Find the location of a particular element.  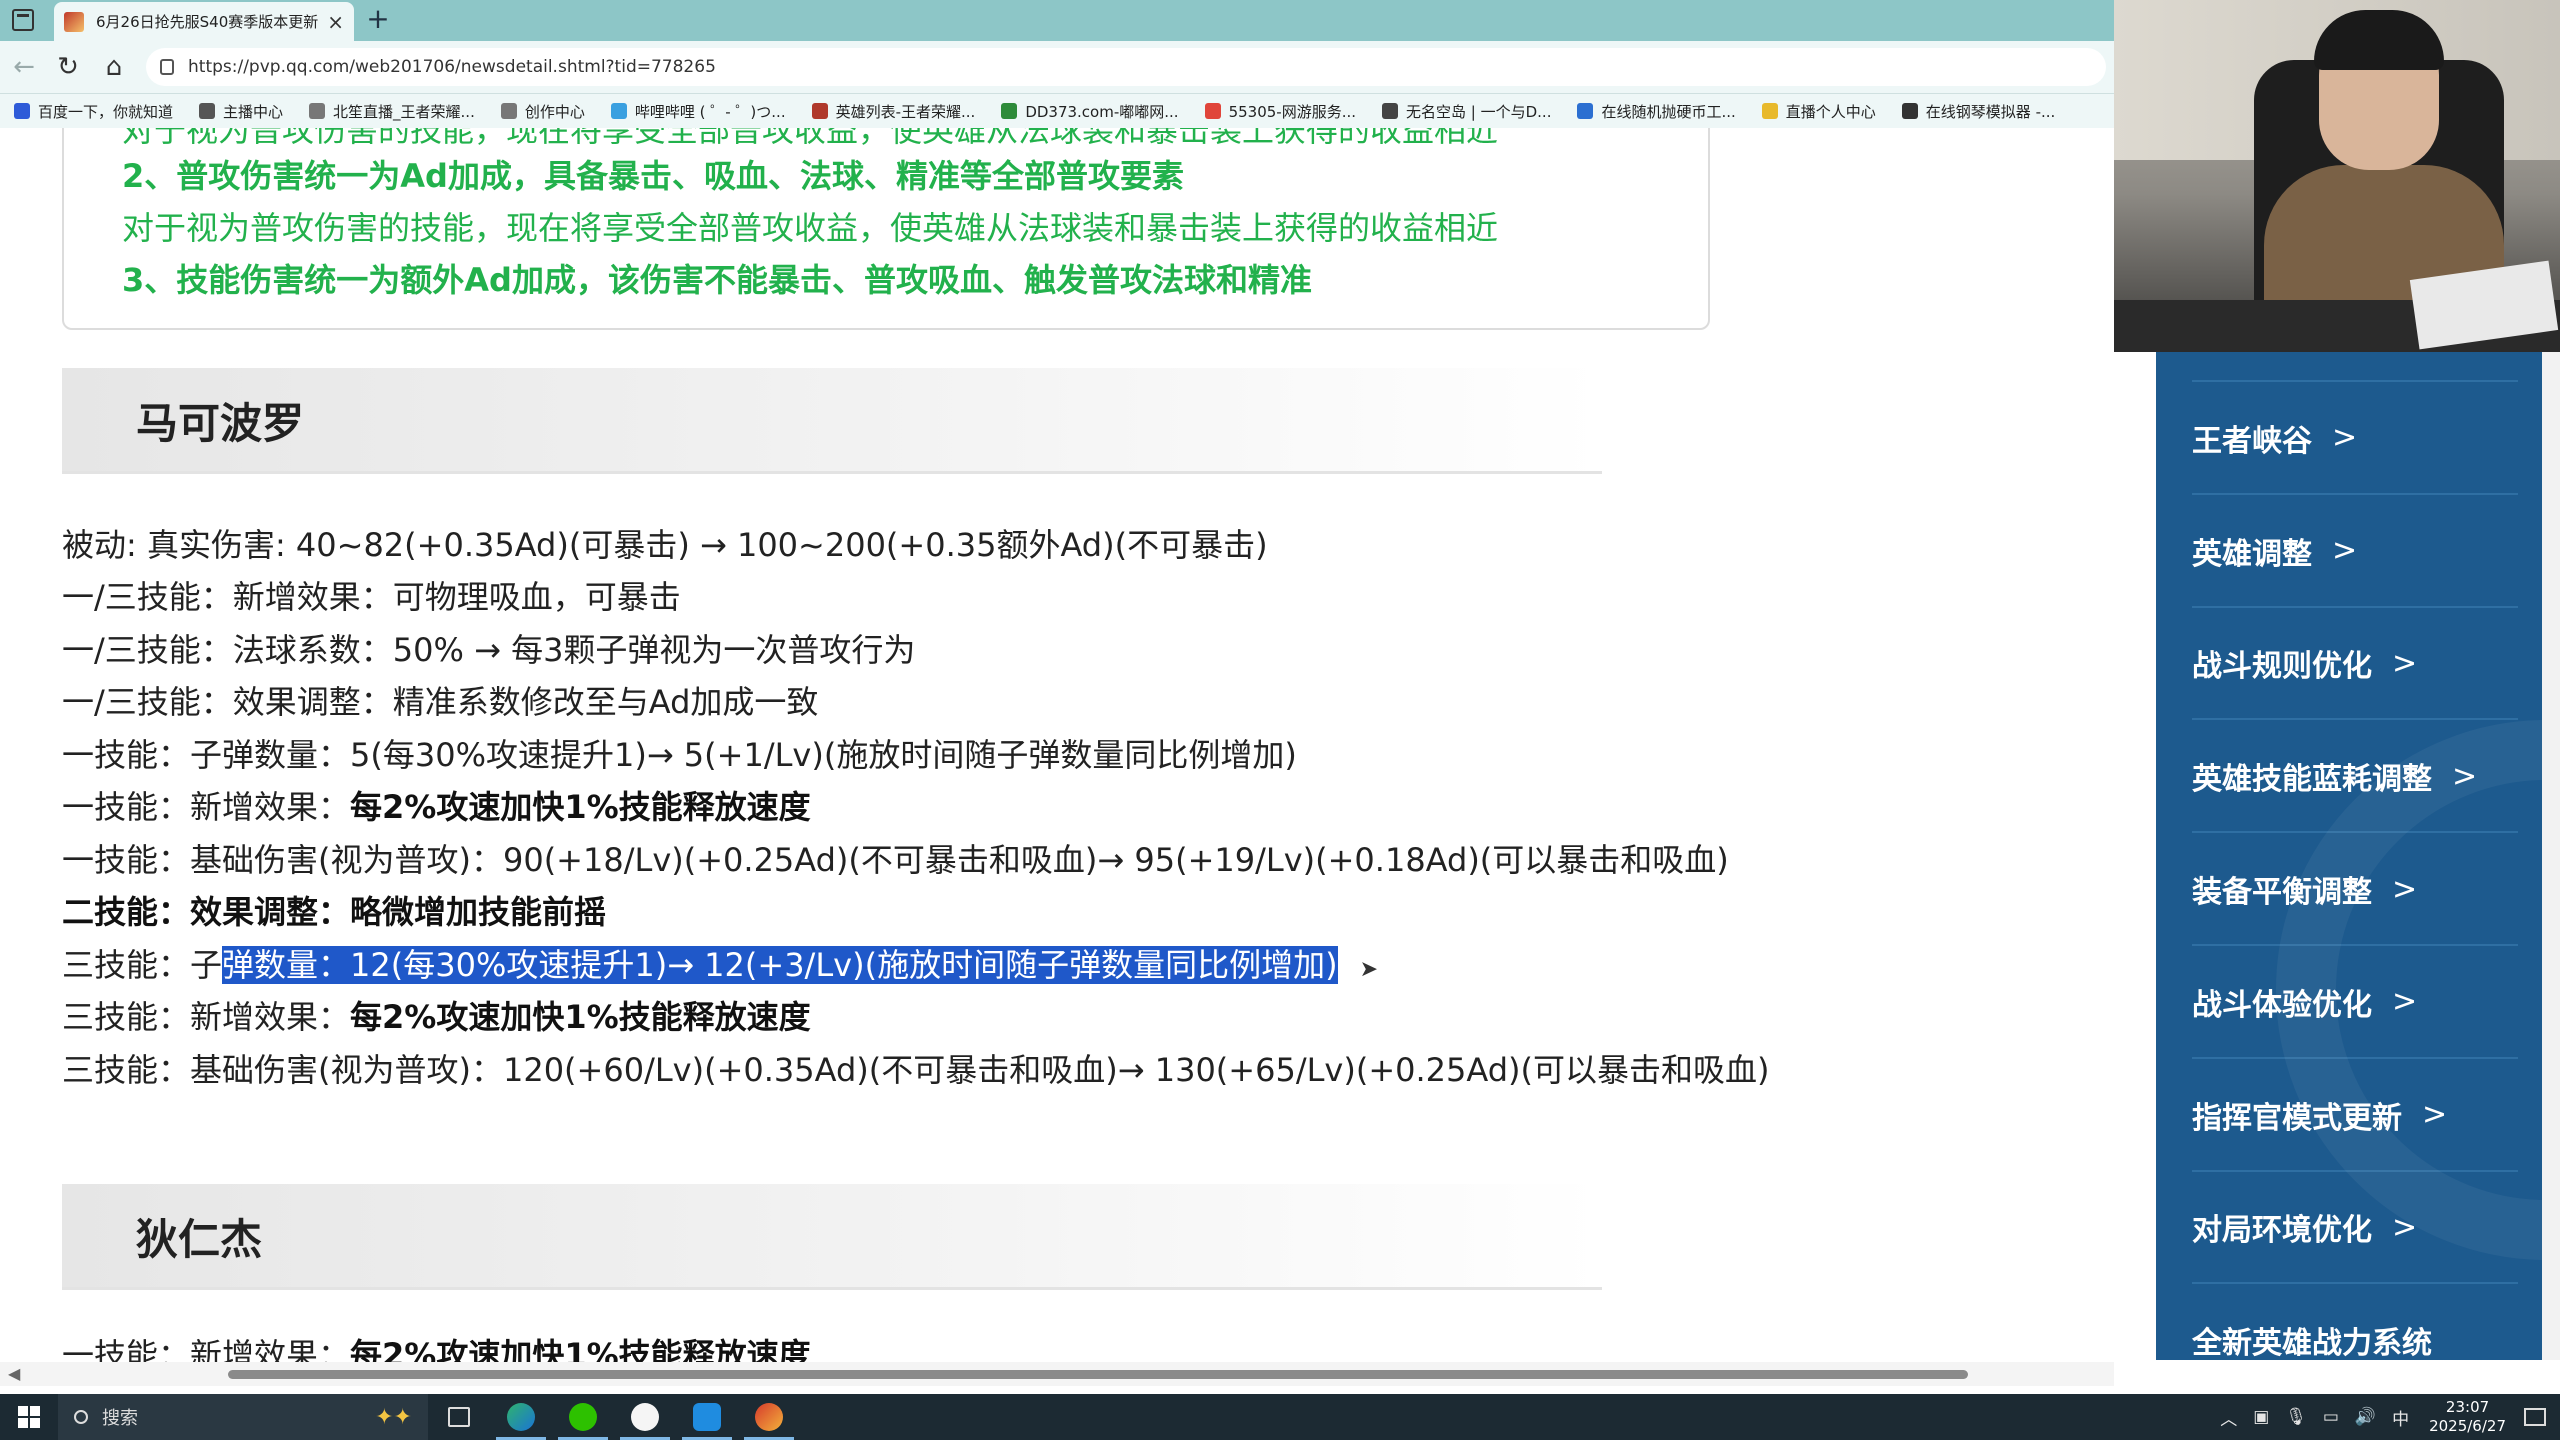

sidebar-nav-item: 装备平衡调整 > is located at coordinates (2355, 890).